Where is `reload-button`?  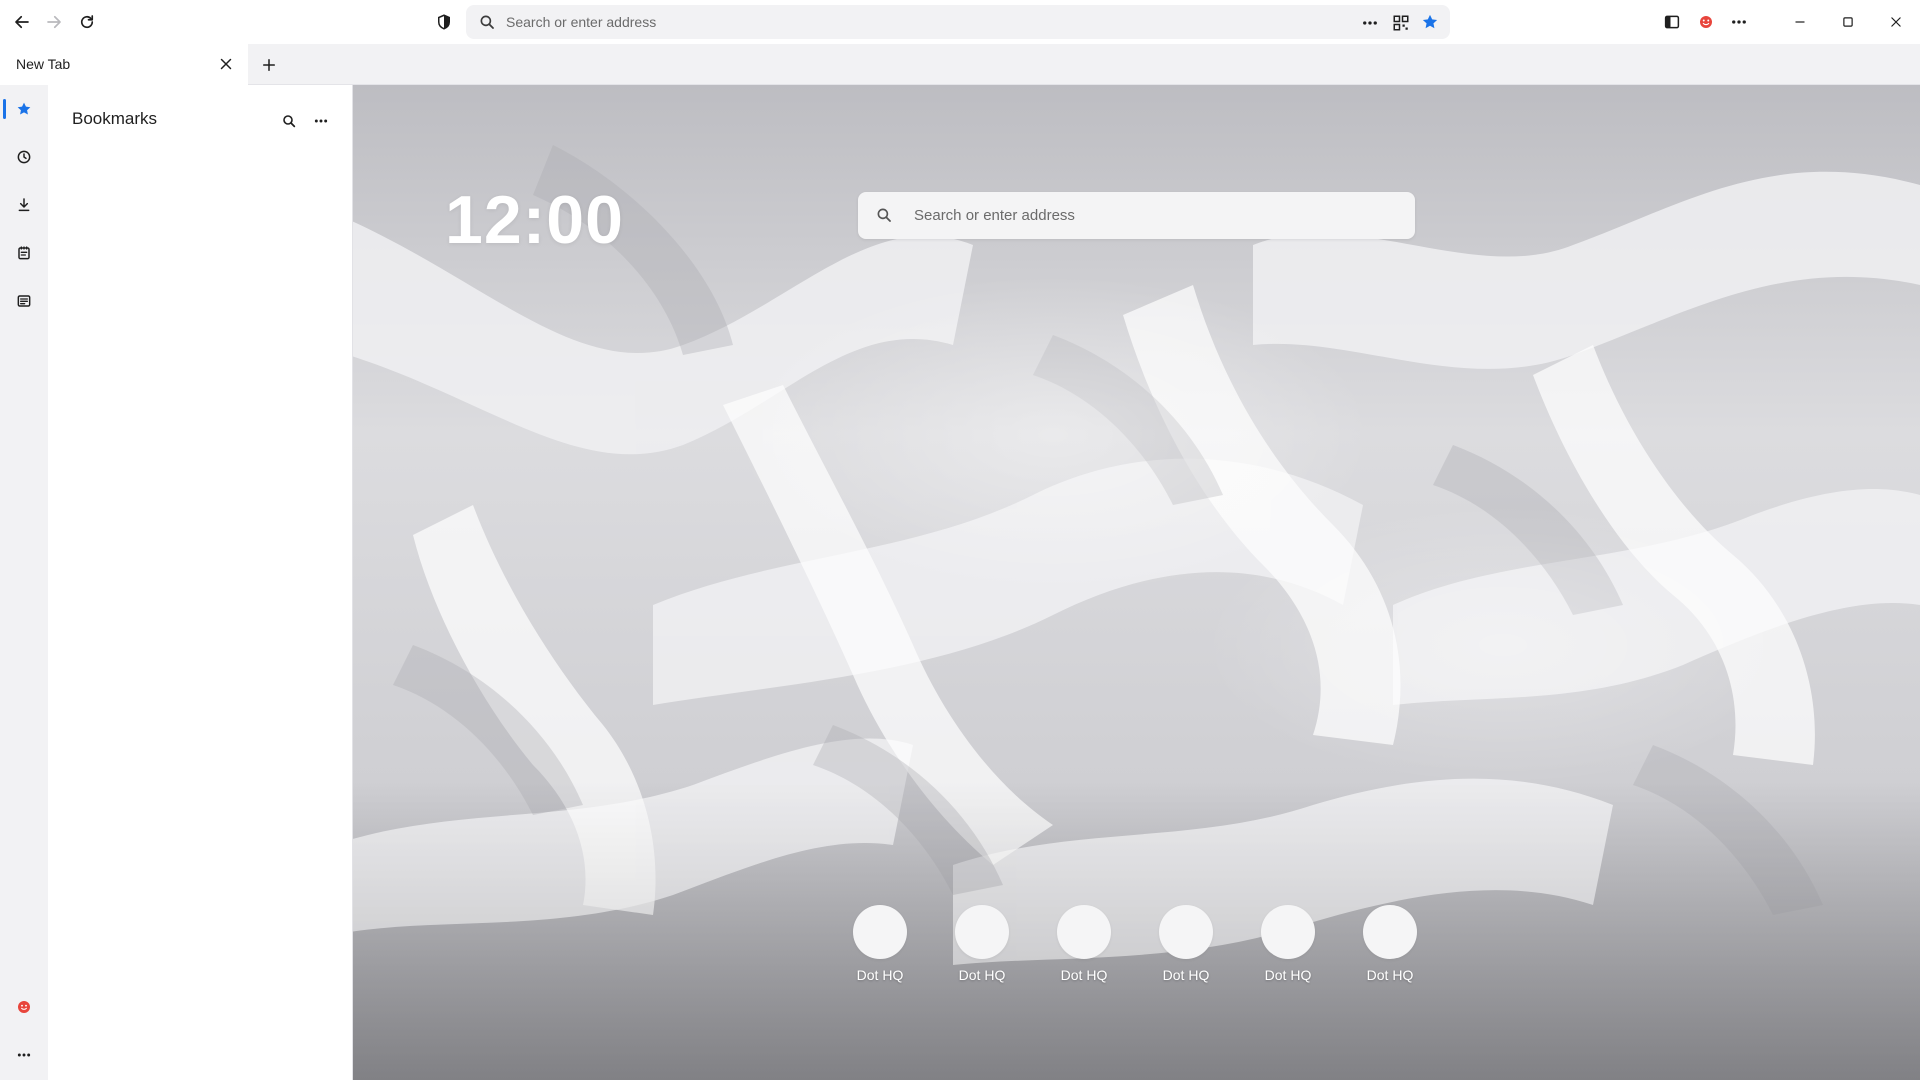
reload-button is located at coordinates (87, 22).